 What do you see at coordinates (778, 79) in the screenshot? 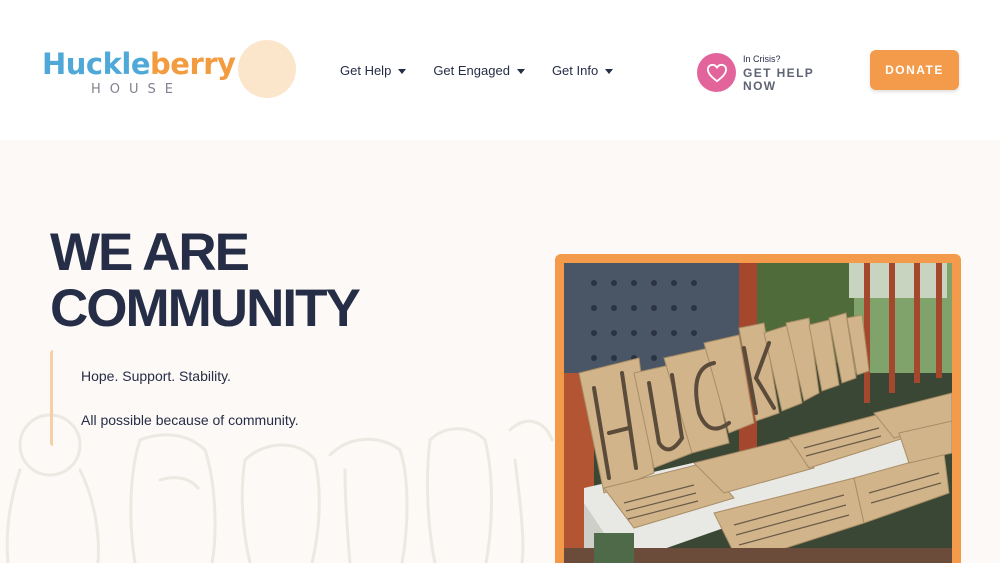
I see `get-help-now-label: GET HELP NOW` at bounding box center [778, 79].